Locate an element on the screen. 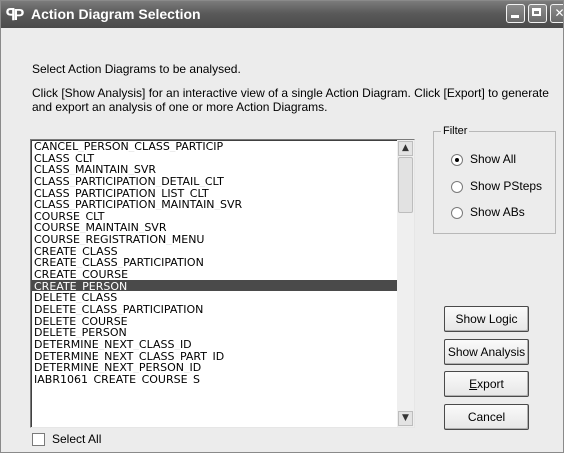 The image size is (564, 453). list-item: DELETE_CLASS is located at coordinates (214, 297).